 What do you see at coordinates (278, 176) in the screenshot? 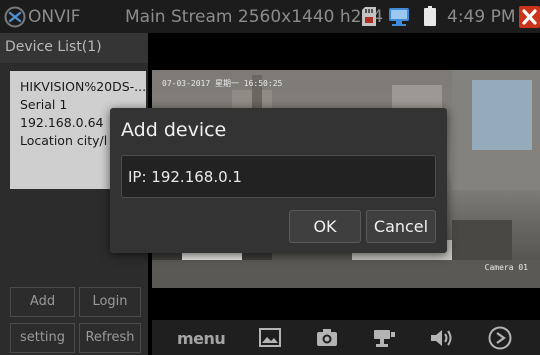
I see `ip-input` at bounding box center [278, 176].